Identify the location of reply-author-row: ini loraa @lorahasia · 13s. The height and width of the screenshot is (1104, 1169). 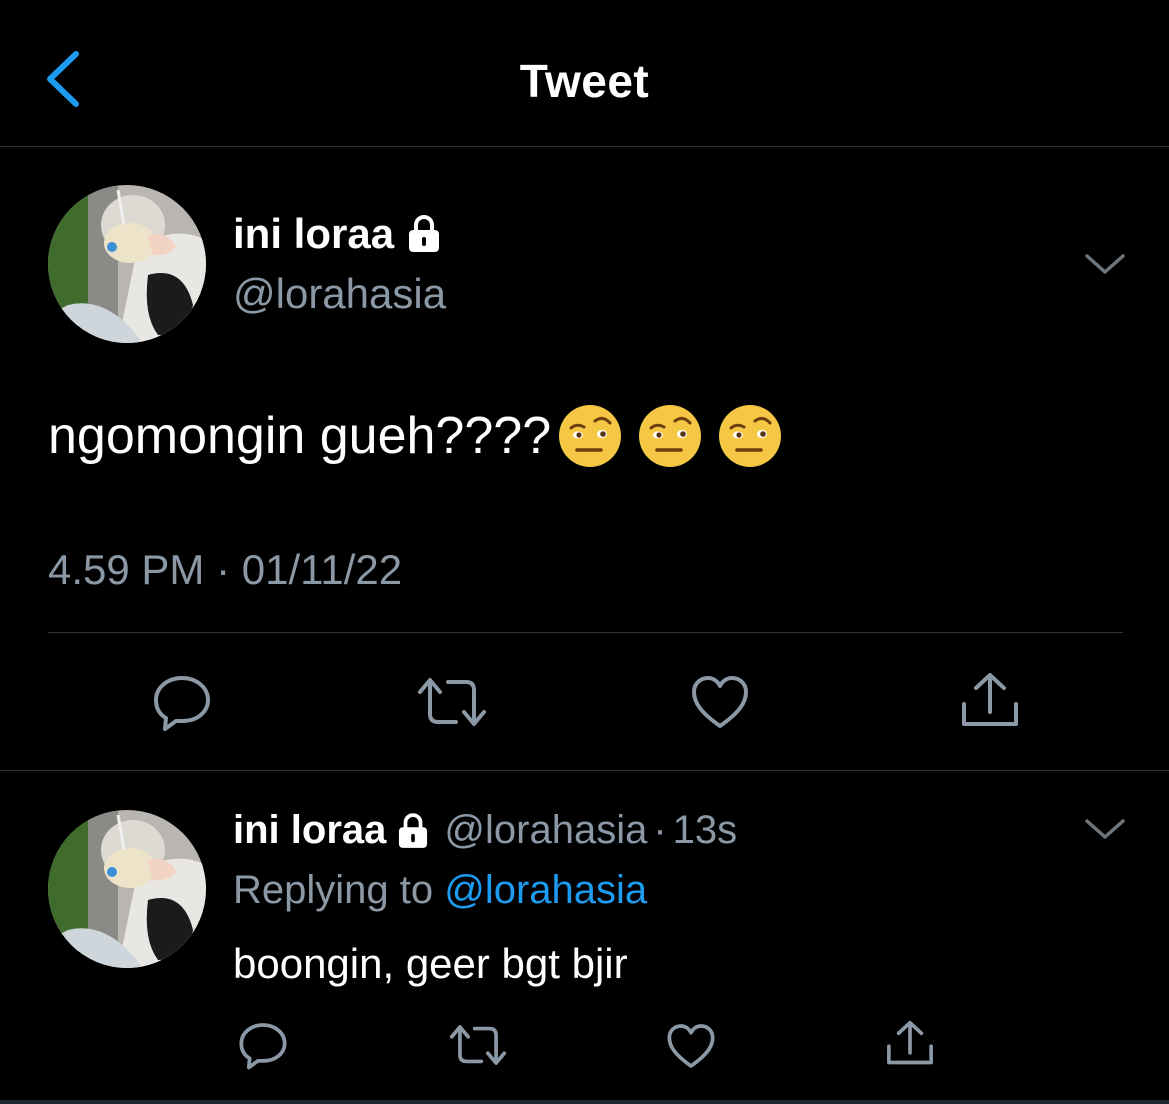
(485, 830).